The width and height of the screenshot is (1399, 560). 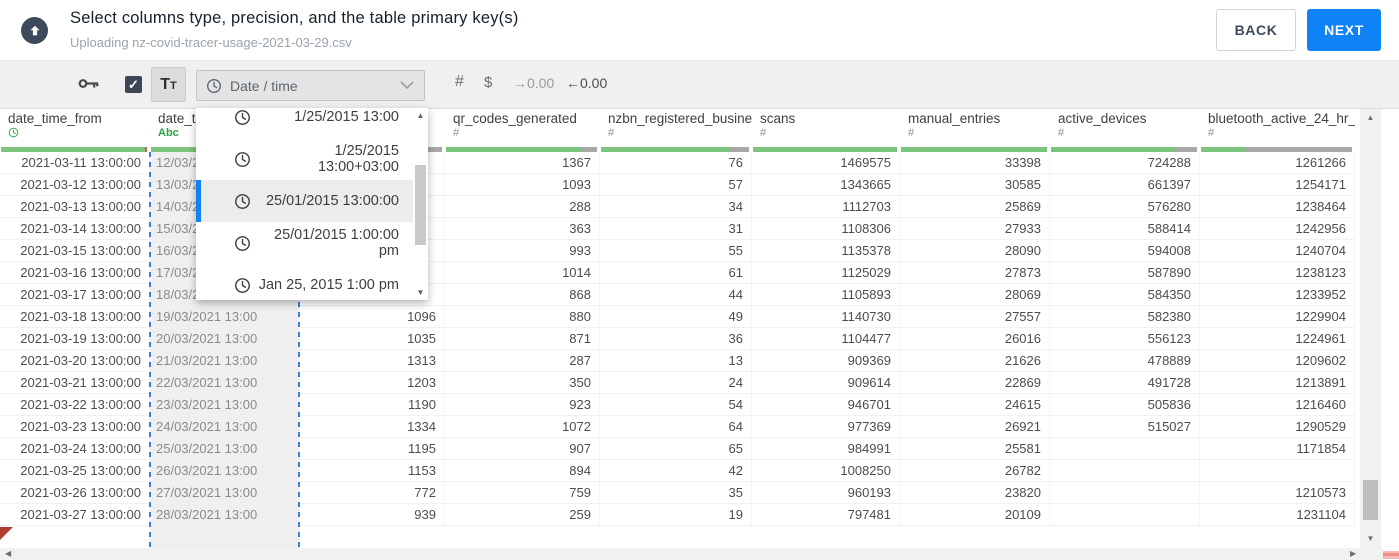 What do you see at coordinates (8, 554) in the screenshot?
I see `scroll-left-arrow: ◀` at bounding box center [8, 554].